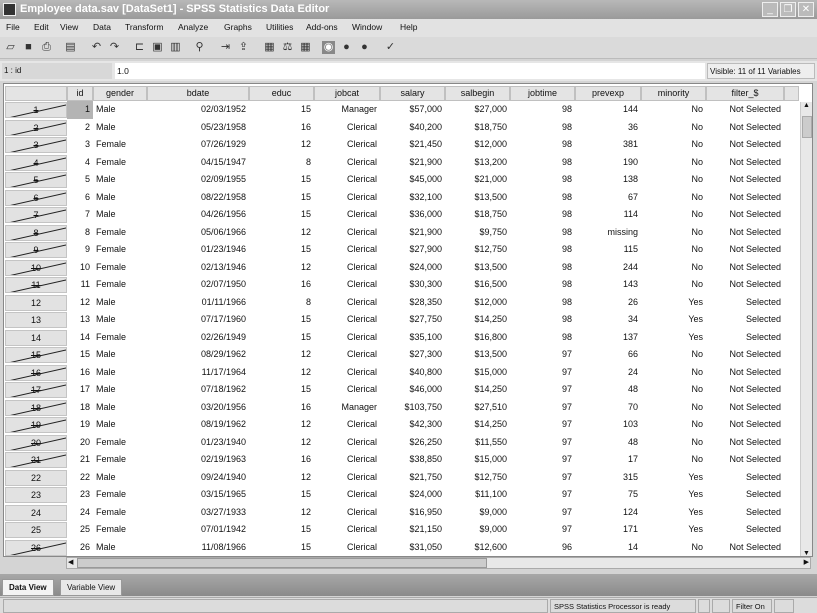 The height and width of the screenshot is (613, 817). Describe the element at coordinates (80, 460) in the screenshot. I see `cell-id: 21` at that location.